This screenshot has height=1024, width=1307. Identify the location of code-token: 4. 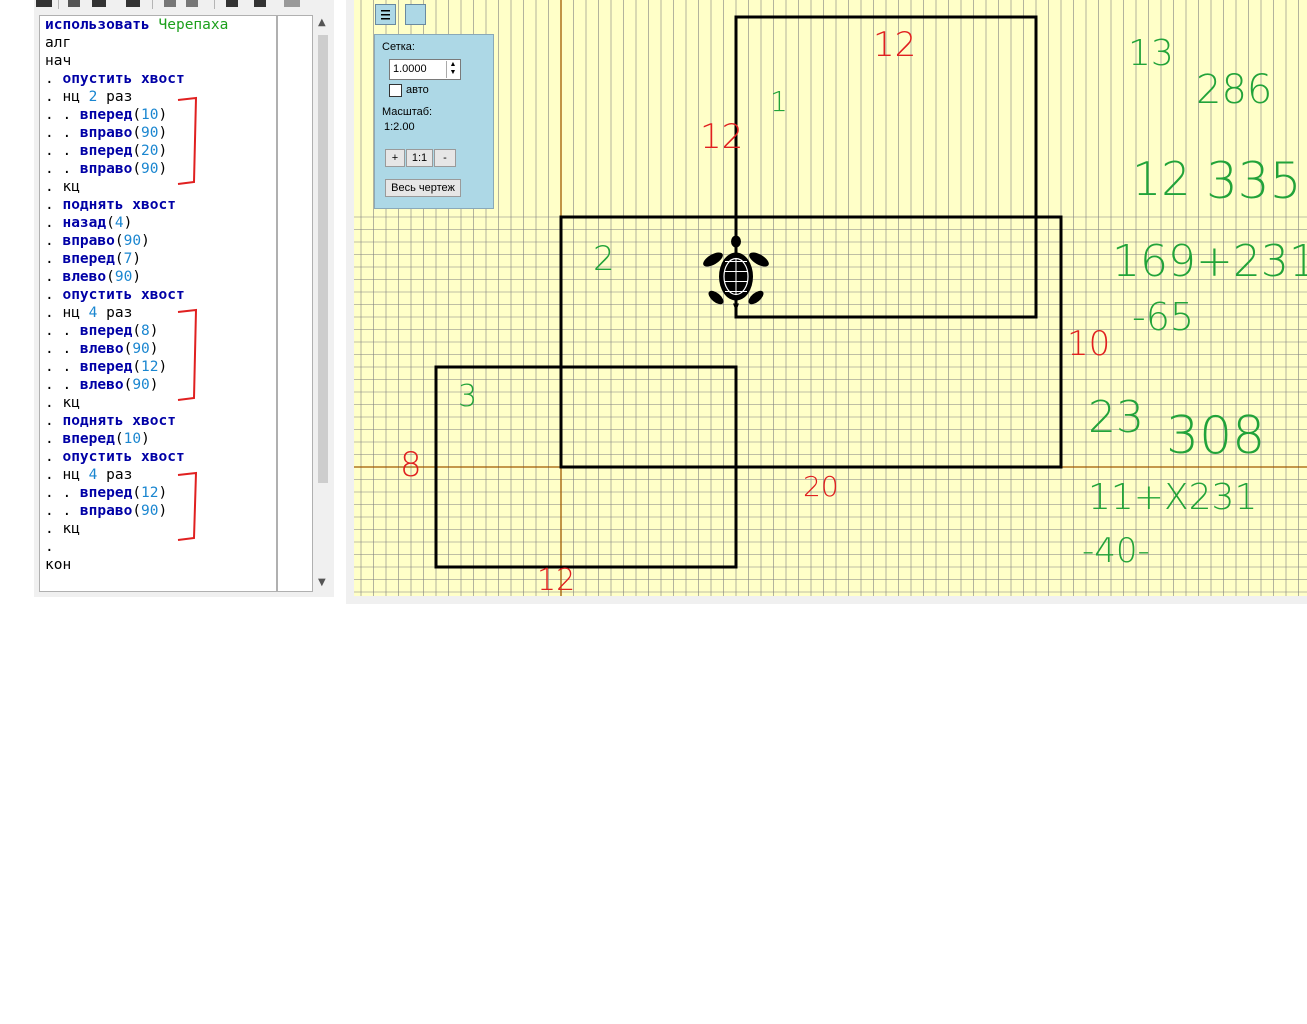
(119, 223).